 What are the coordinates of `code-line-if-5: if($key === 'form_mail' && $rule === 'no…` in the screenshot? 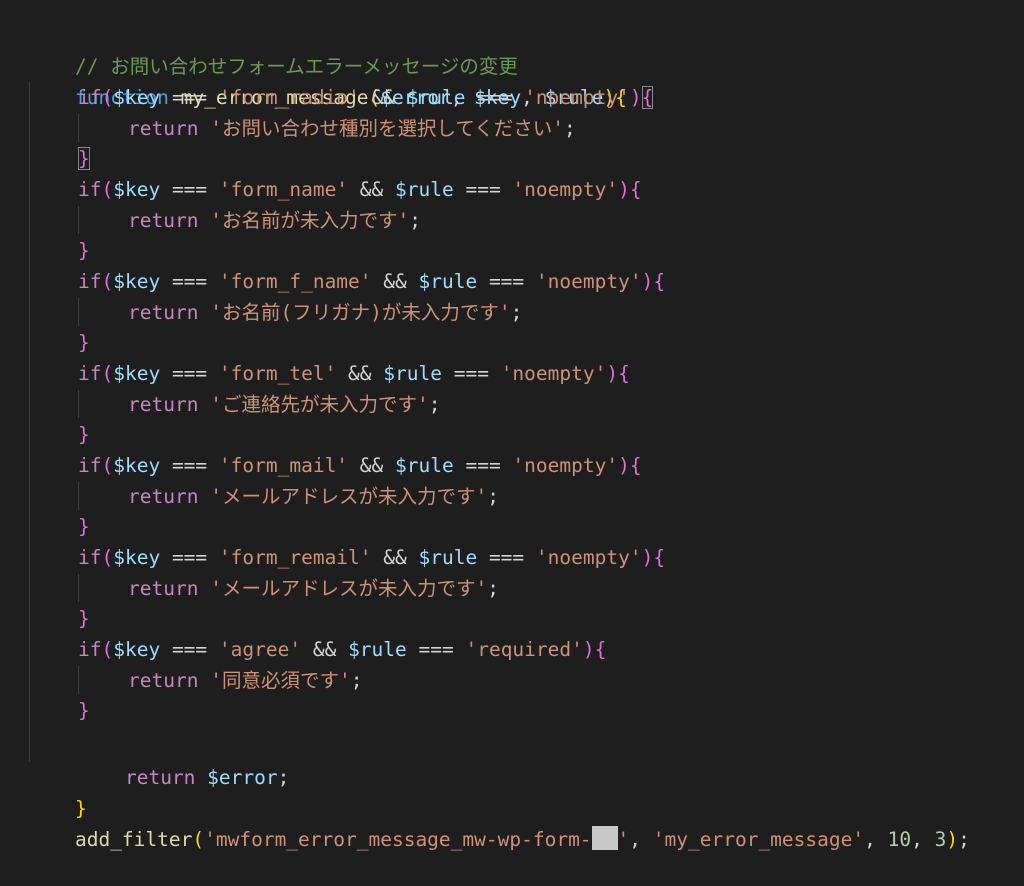 It's located at (360, 465).